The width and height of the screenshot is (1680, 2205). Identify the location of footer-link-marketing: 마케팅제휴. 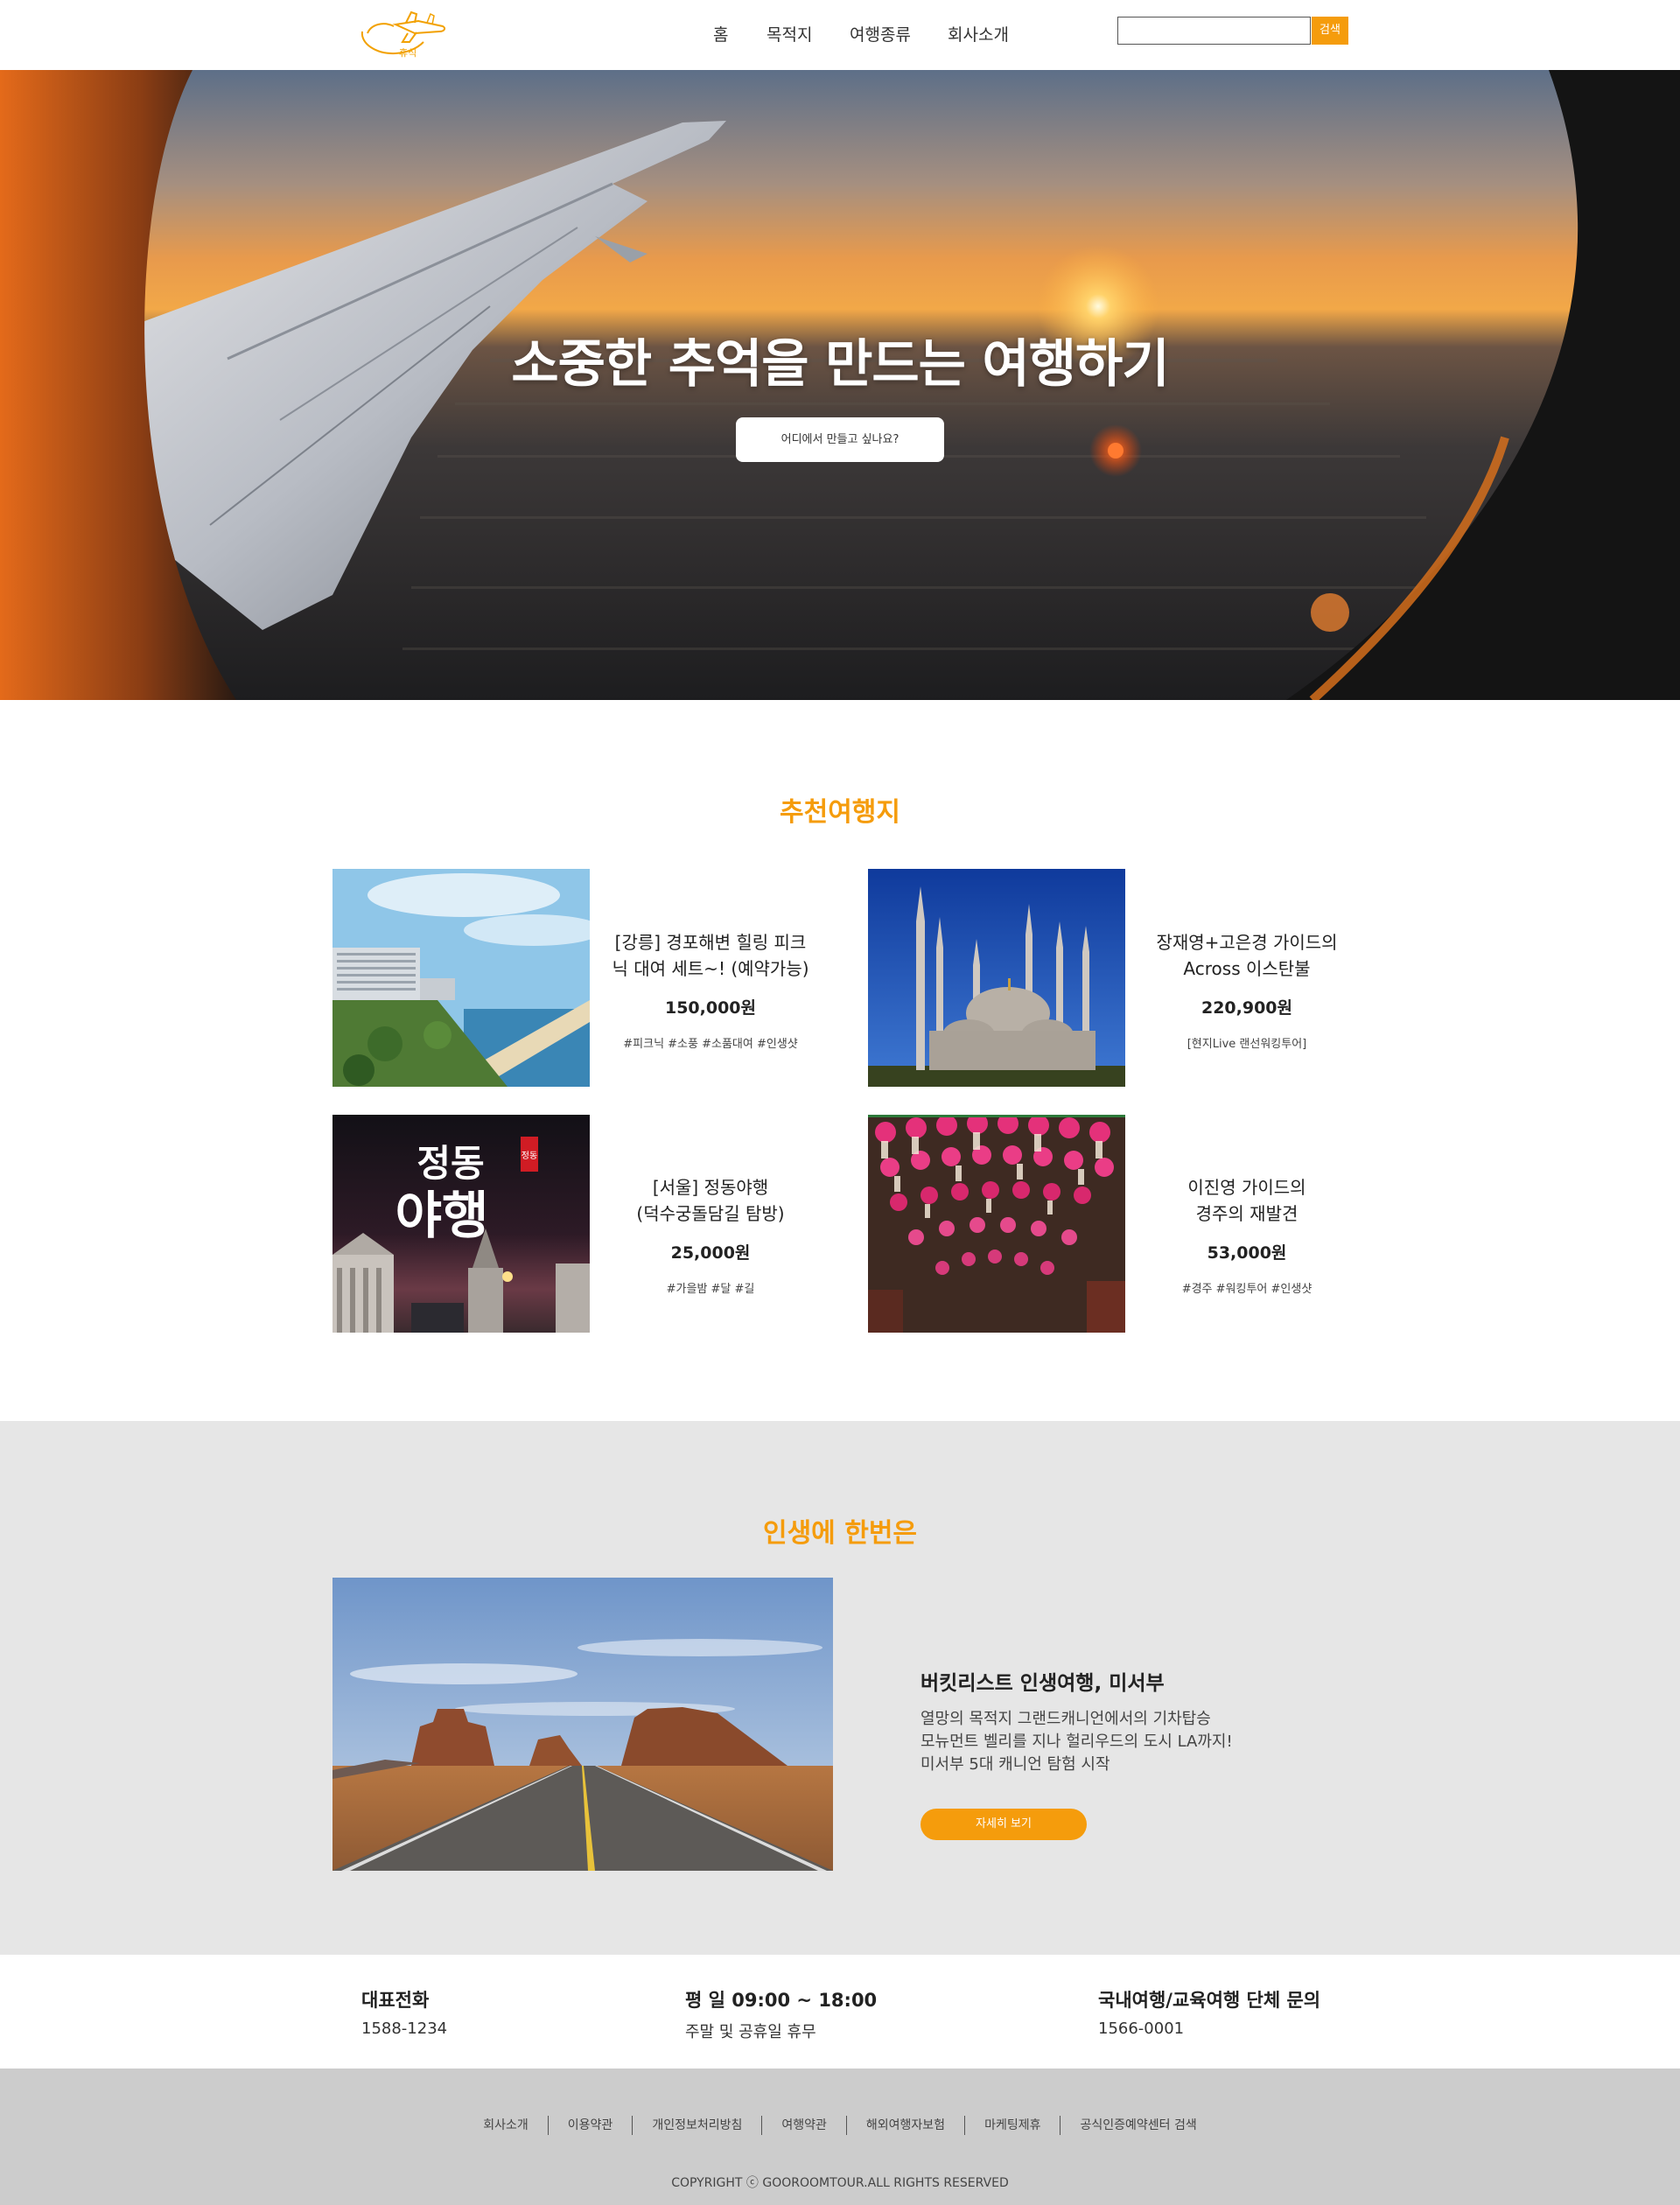
(1012, 2125).